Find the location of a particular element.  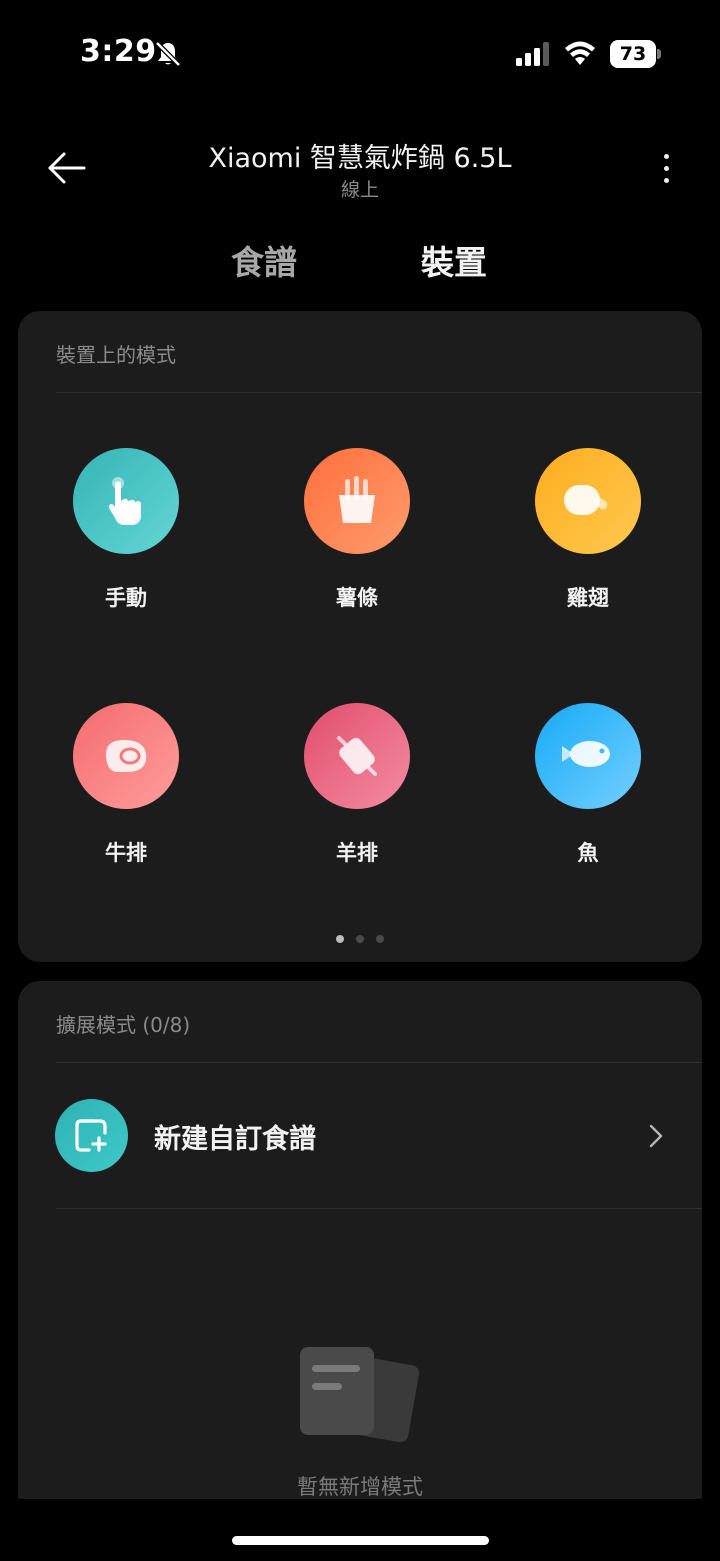

empty-state-text: 暫無新增模式 is located at coordinates (360, 1487).